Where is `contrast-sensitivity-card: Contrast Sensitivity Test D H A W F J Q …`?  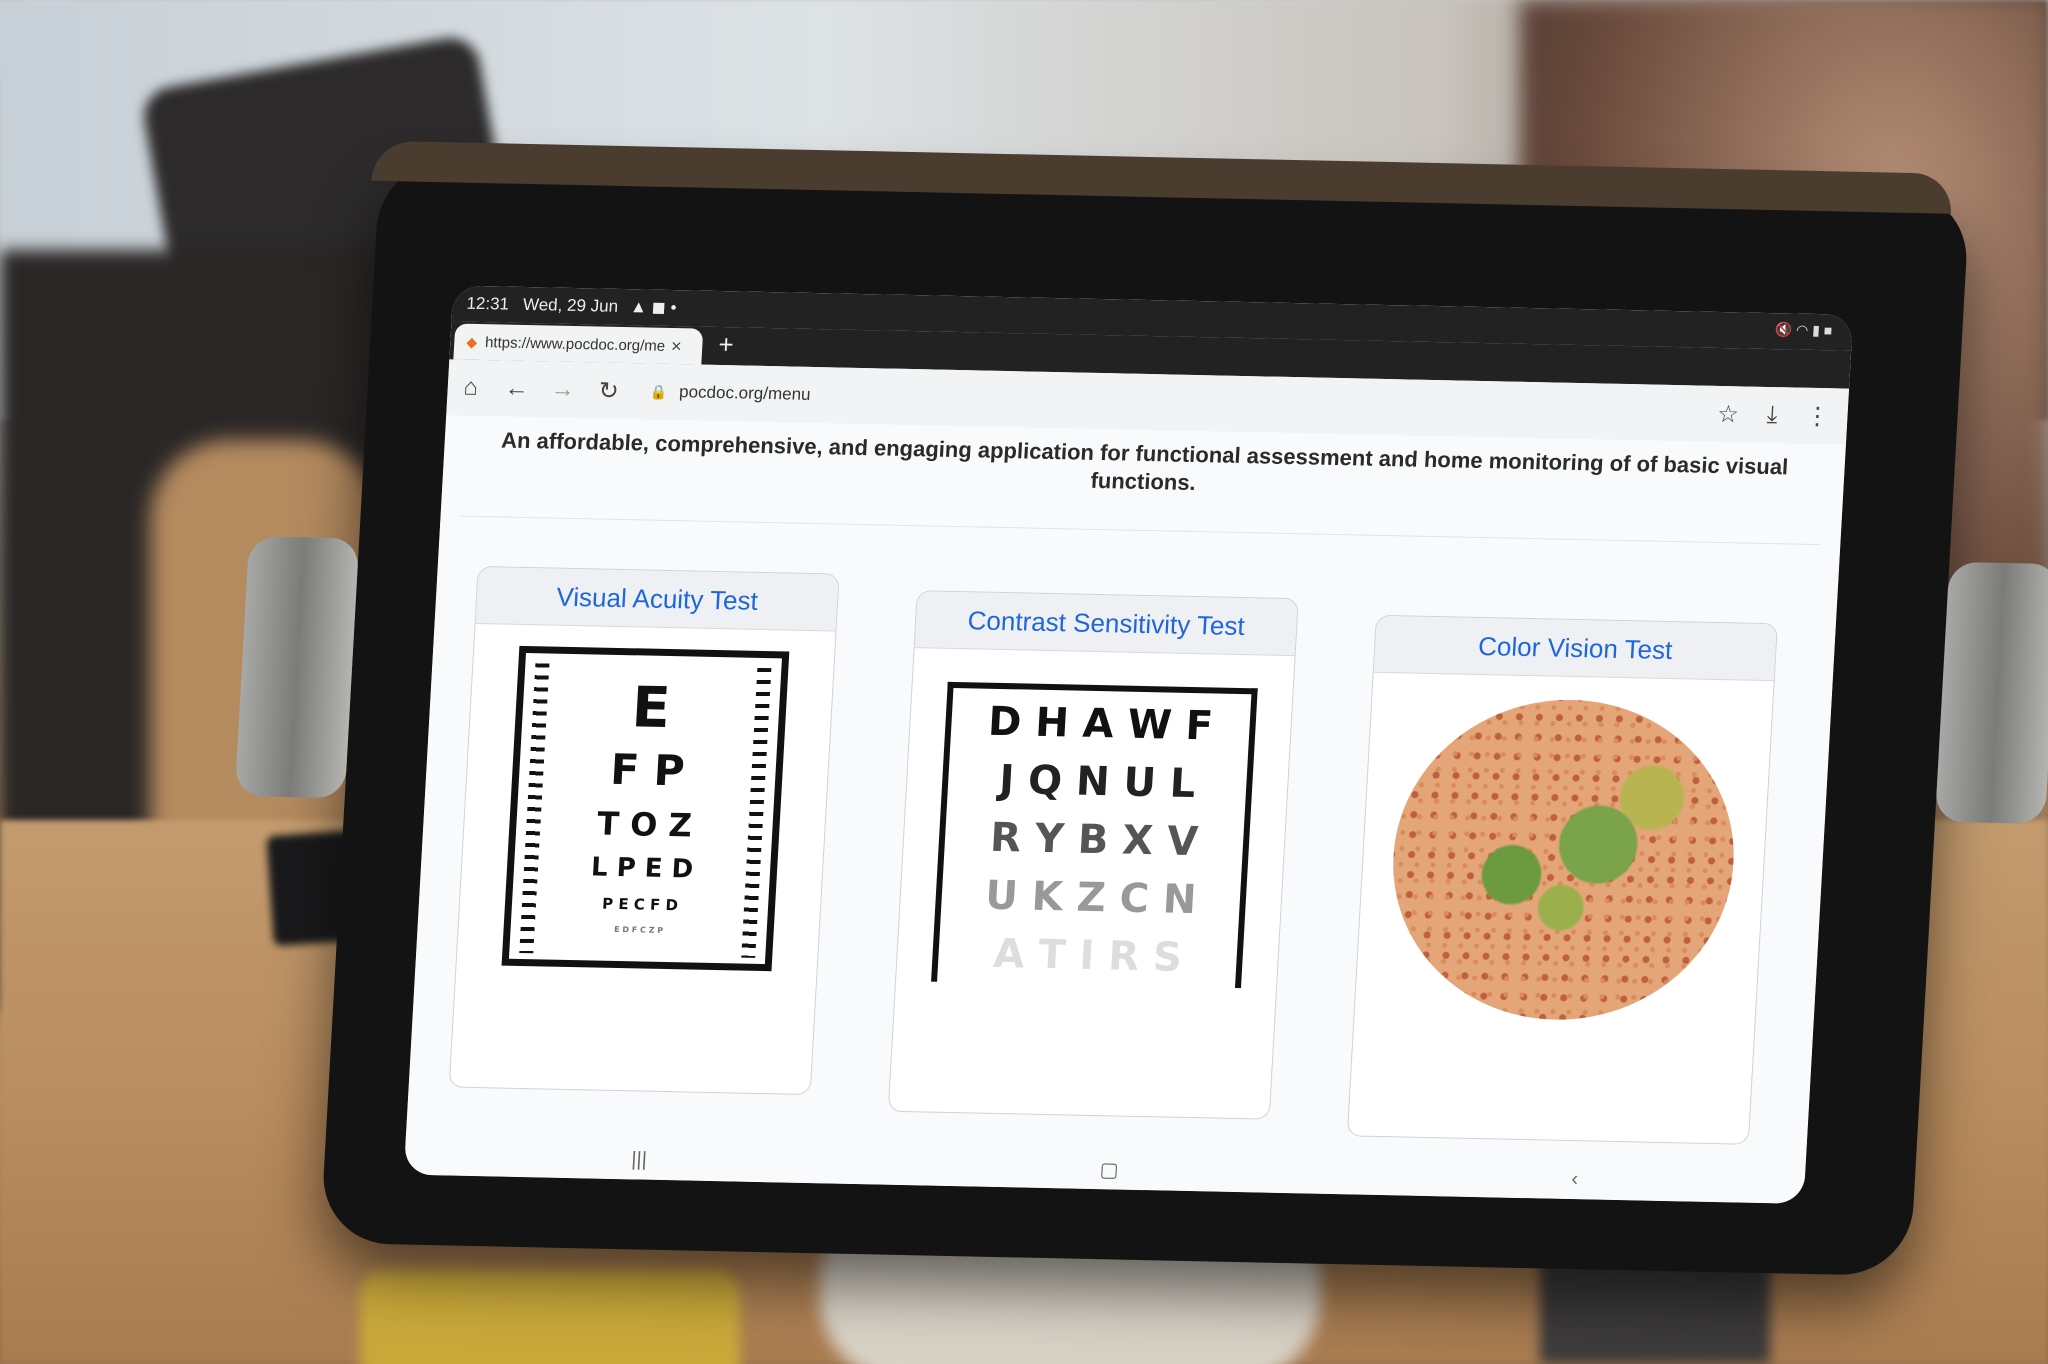 contrast-sensitivity-card: Contrast Sensitivity Test D H A W F J Q … is located at coordinates (1093, 855).